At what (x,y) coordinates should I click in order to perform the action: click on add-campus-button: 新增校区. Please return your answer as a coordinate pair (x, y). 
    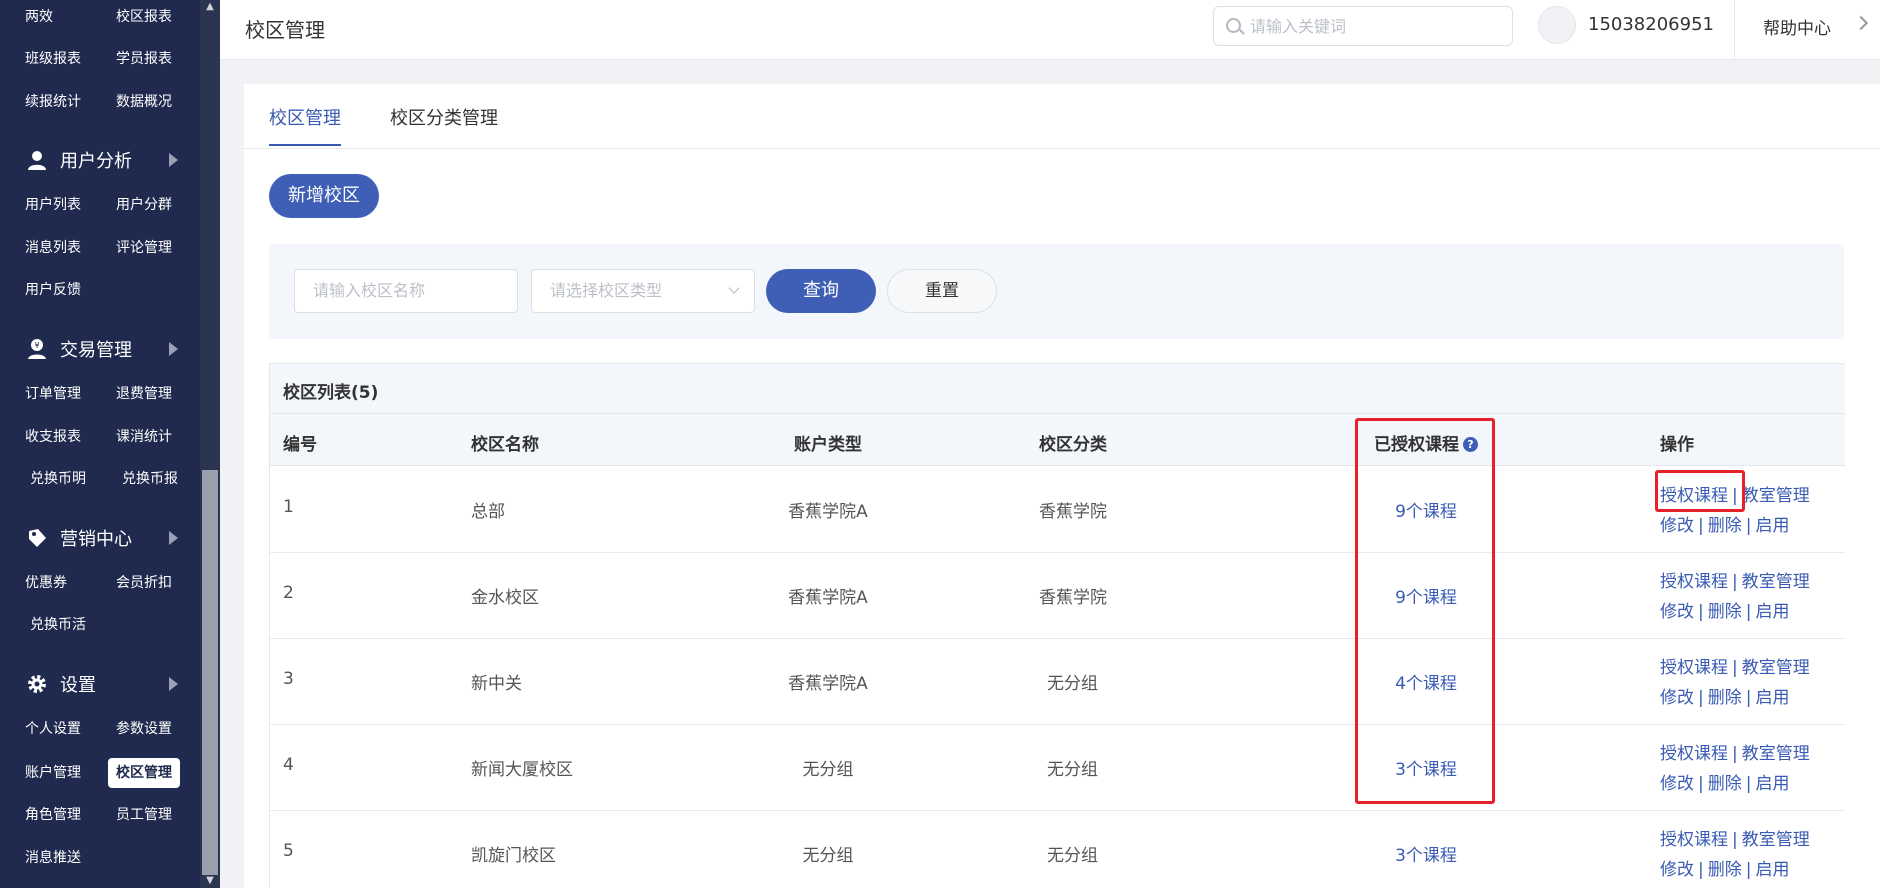
    Looking at the image, I should click on (324, 196).